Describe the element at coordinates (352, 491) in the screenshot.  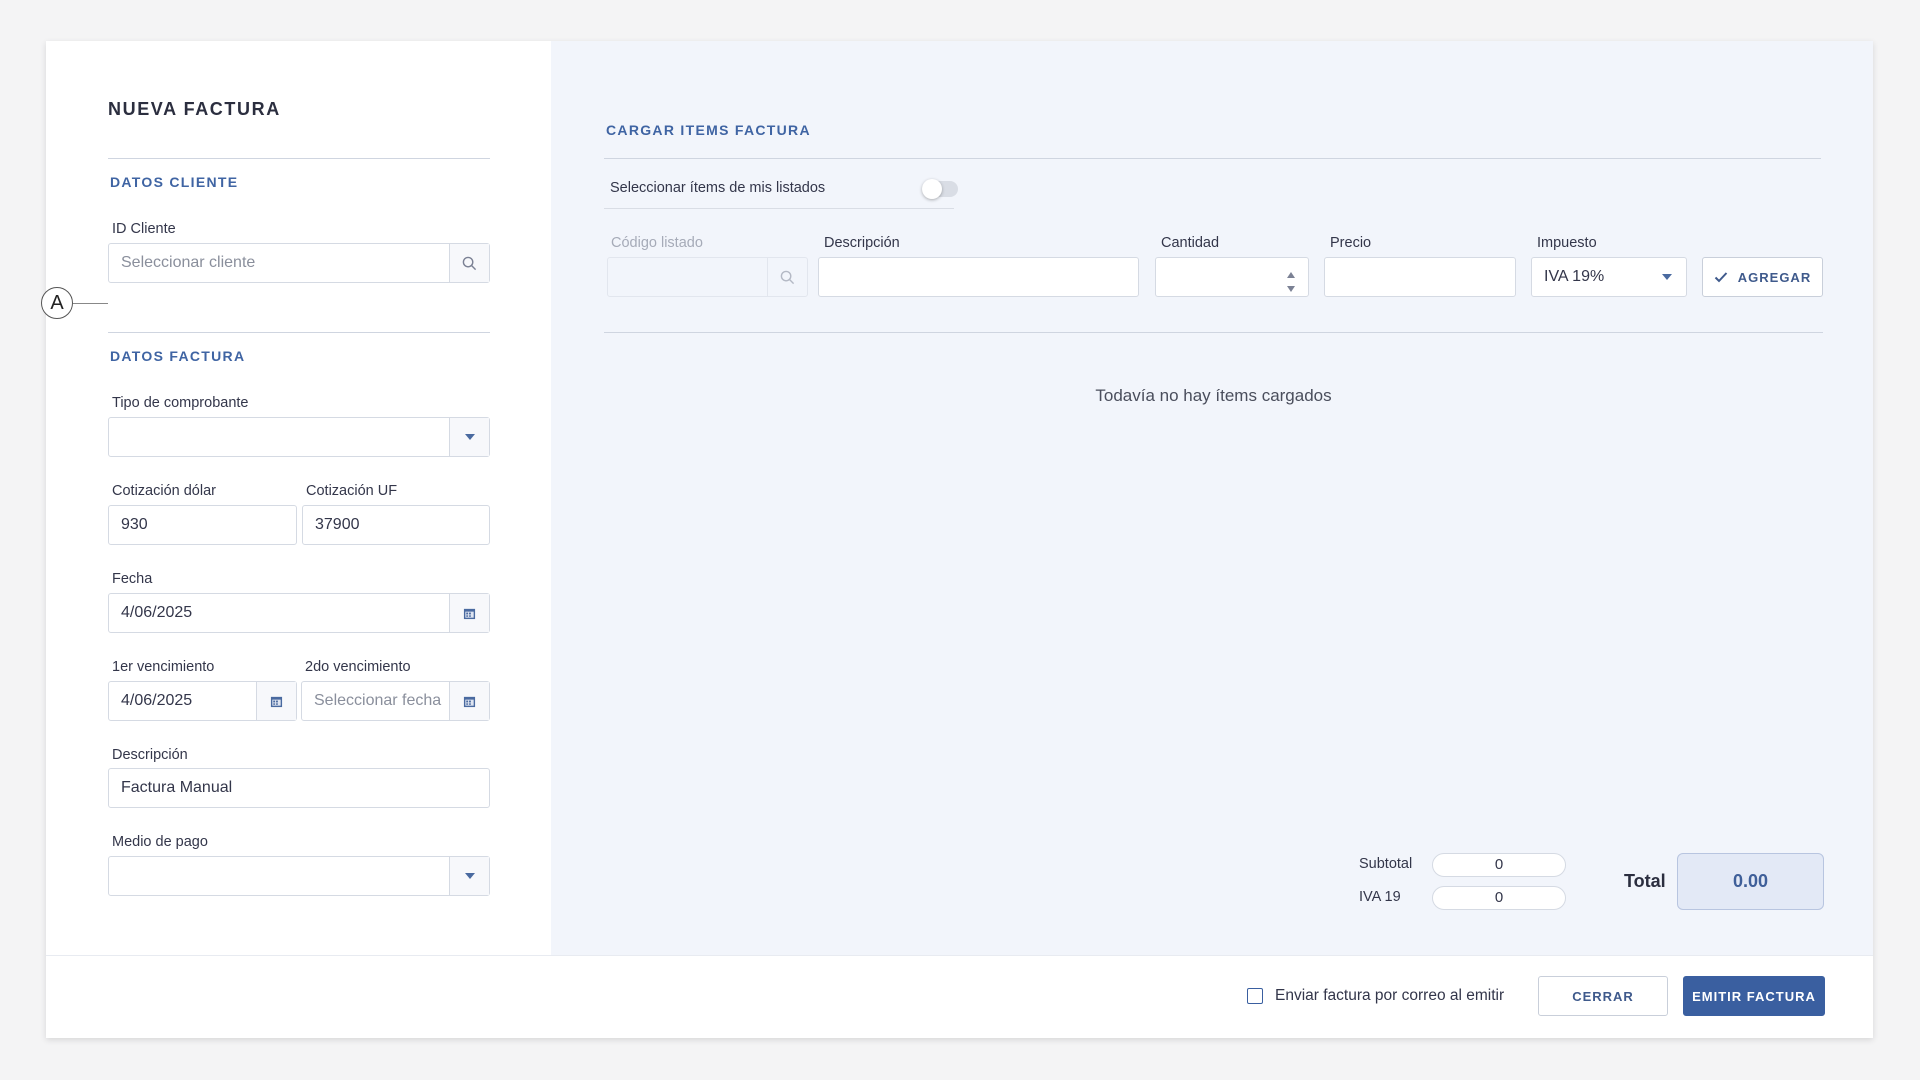
I see `uf-rate-label: Cotización UF` at that location.